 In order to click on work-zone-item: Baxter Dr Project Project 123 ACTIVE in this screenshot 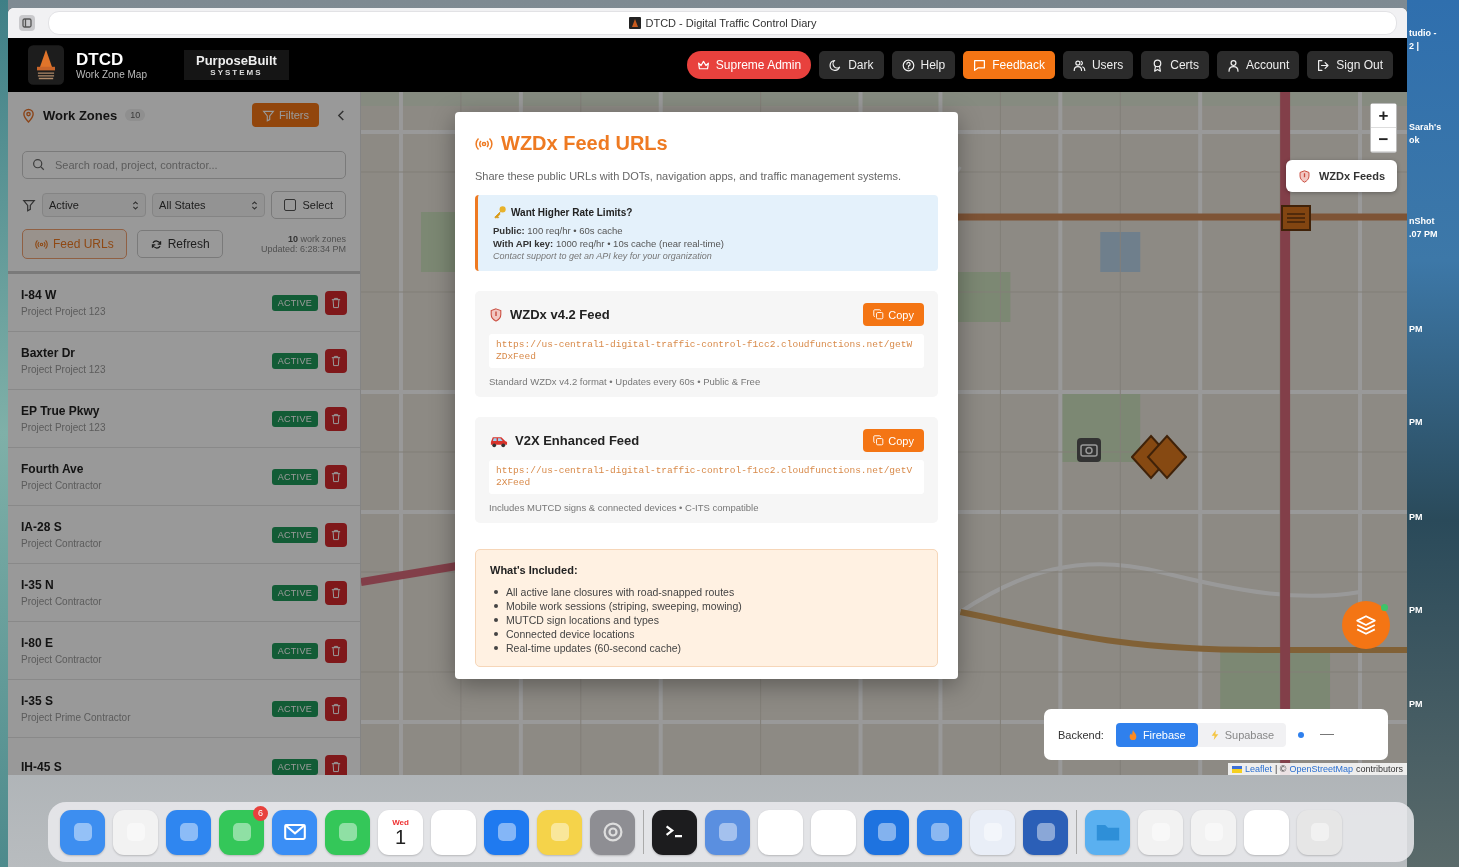, I will do `click(184, 361)`.